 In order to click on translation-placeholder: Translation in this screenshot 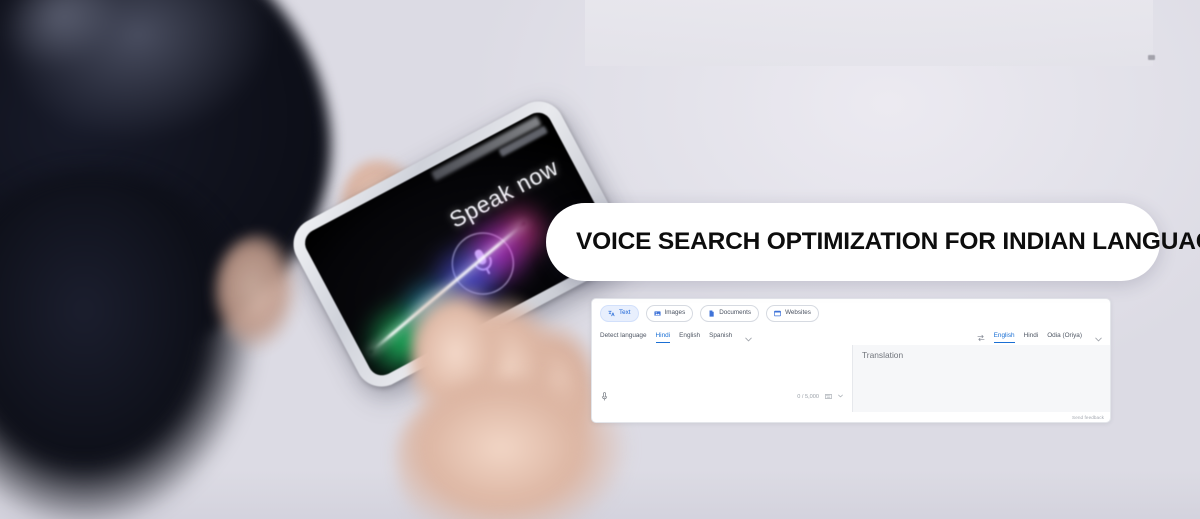, I will do `click(883, 355)`.